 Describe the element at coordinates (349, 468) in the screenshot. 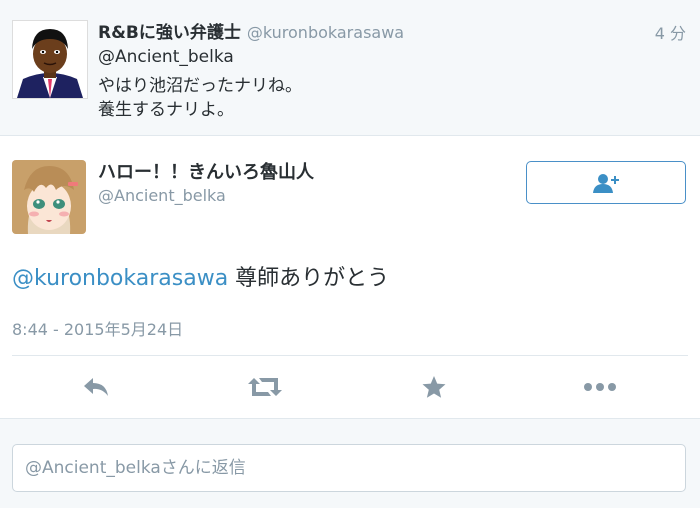

I see `reply-input` at that location.